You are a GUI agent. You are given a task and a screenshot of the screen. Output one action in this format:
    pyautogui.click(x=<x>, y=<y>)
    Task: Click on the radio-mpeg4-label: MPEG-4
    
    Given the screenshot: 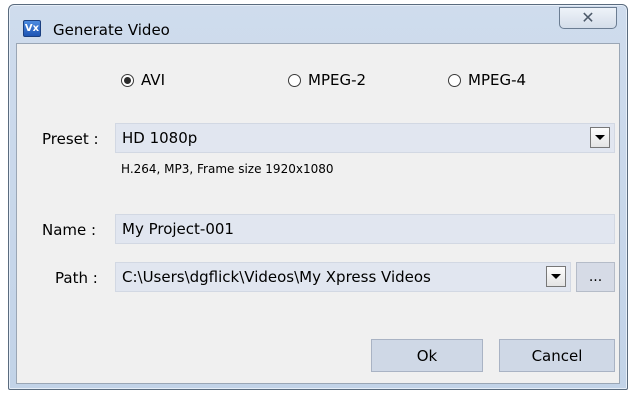 What is the action you would take?
    pyautogui.click(x=497, y=80)
    